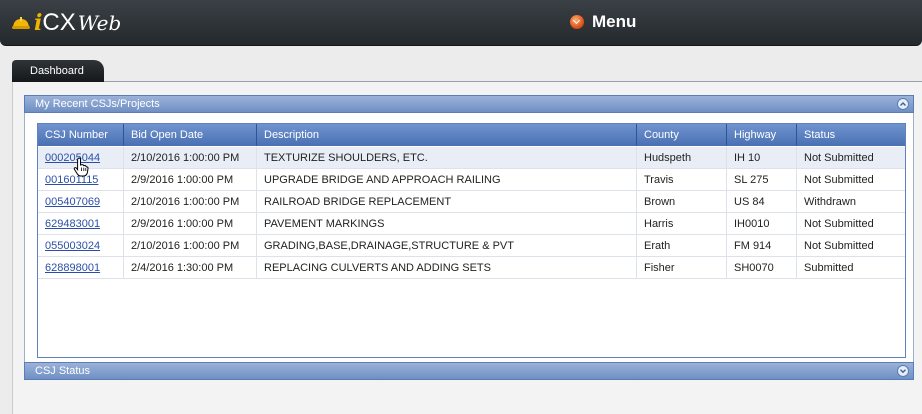  What do you see at coordinates (762, 158) in the screenshot?
I see `highway-cell: IH 10` at bounding box center [762, 158].